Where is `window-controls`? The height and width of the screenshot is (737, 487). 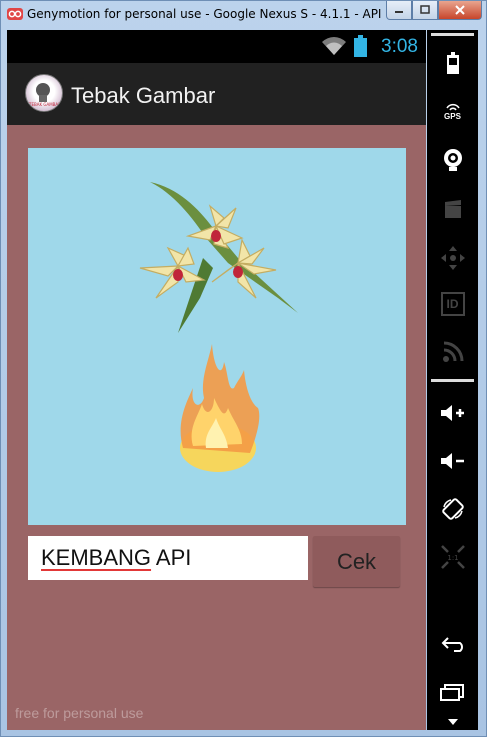 window-controls is located at coordinates (434, 11).